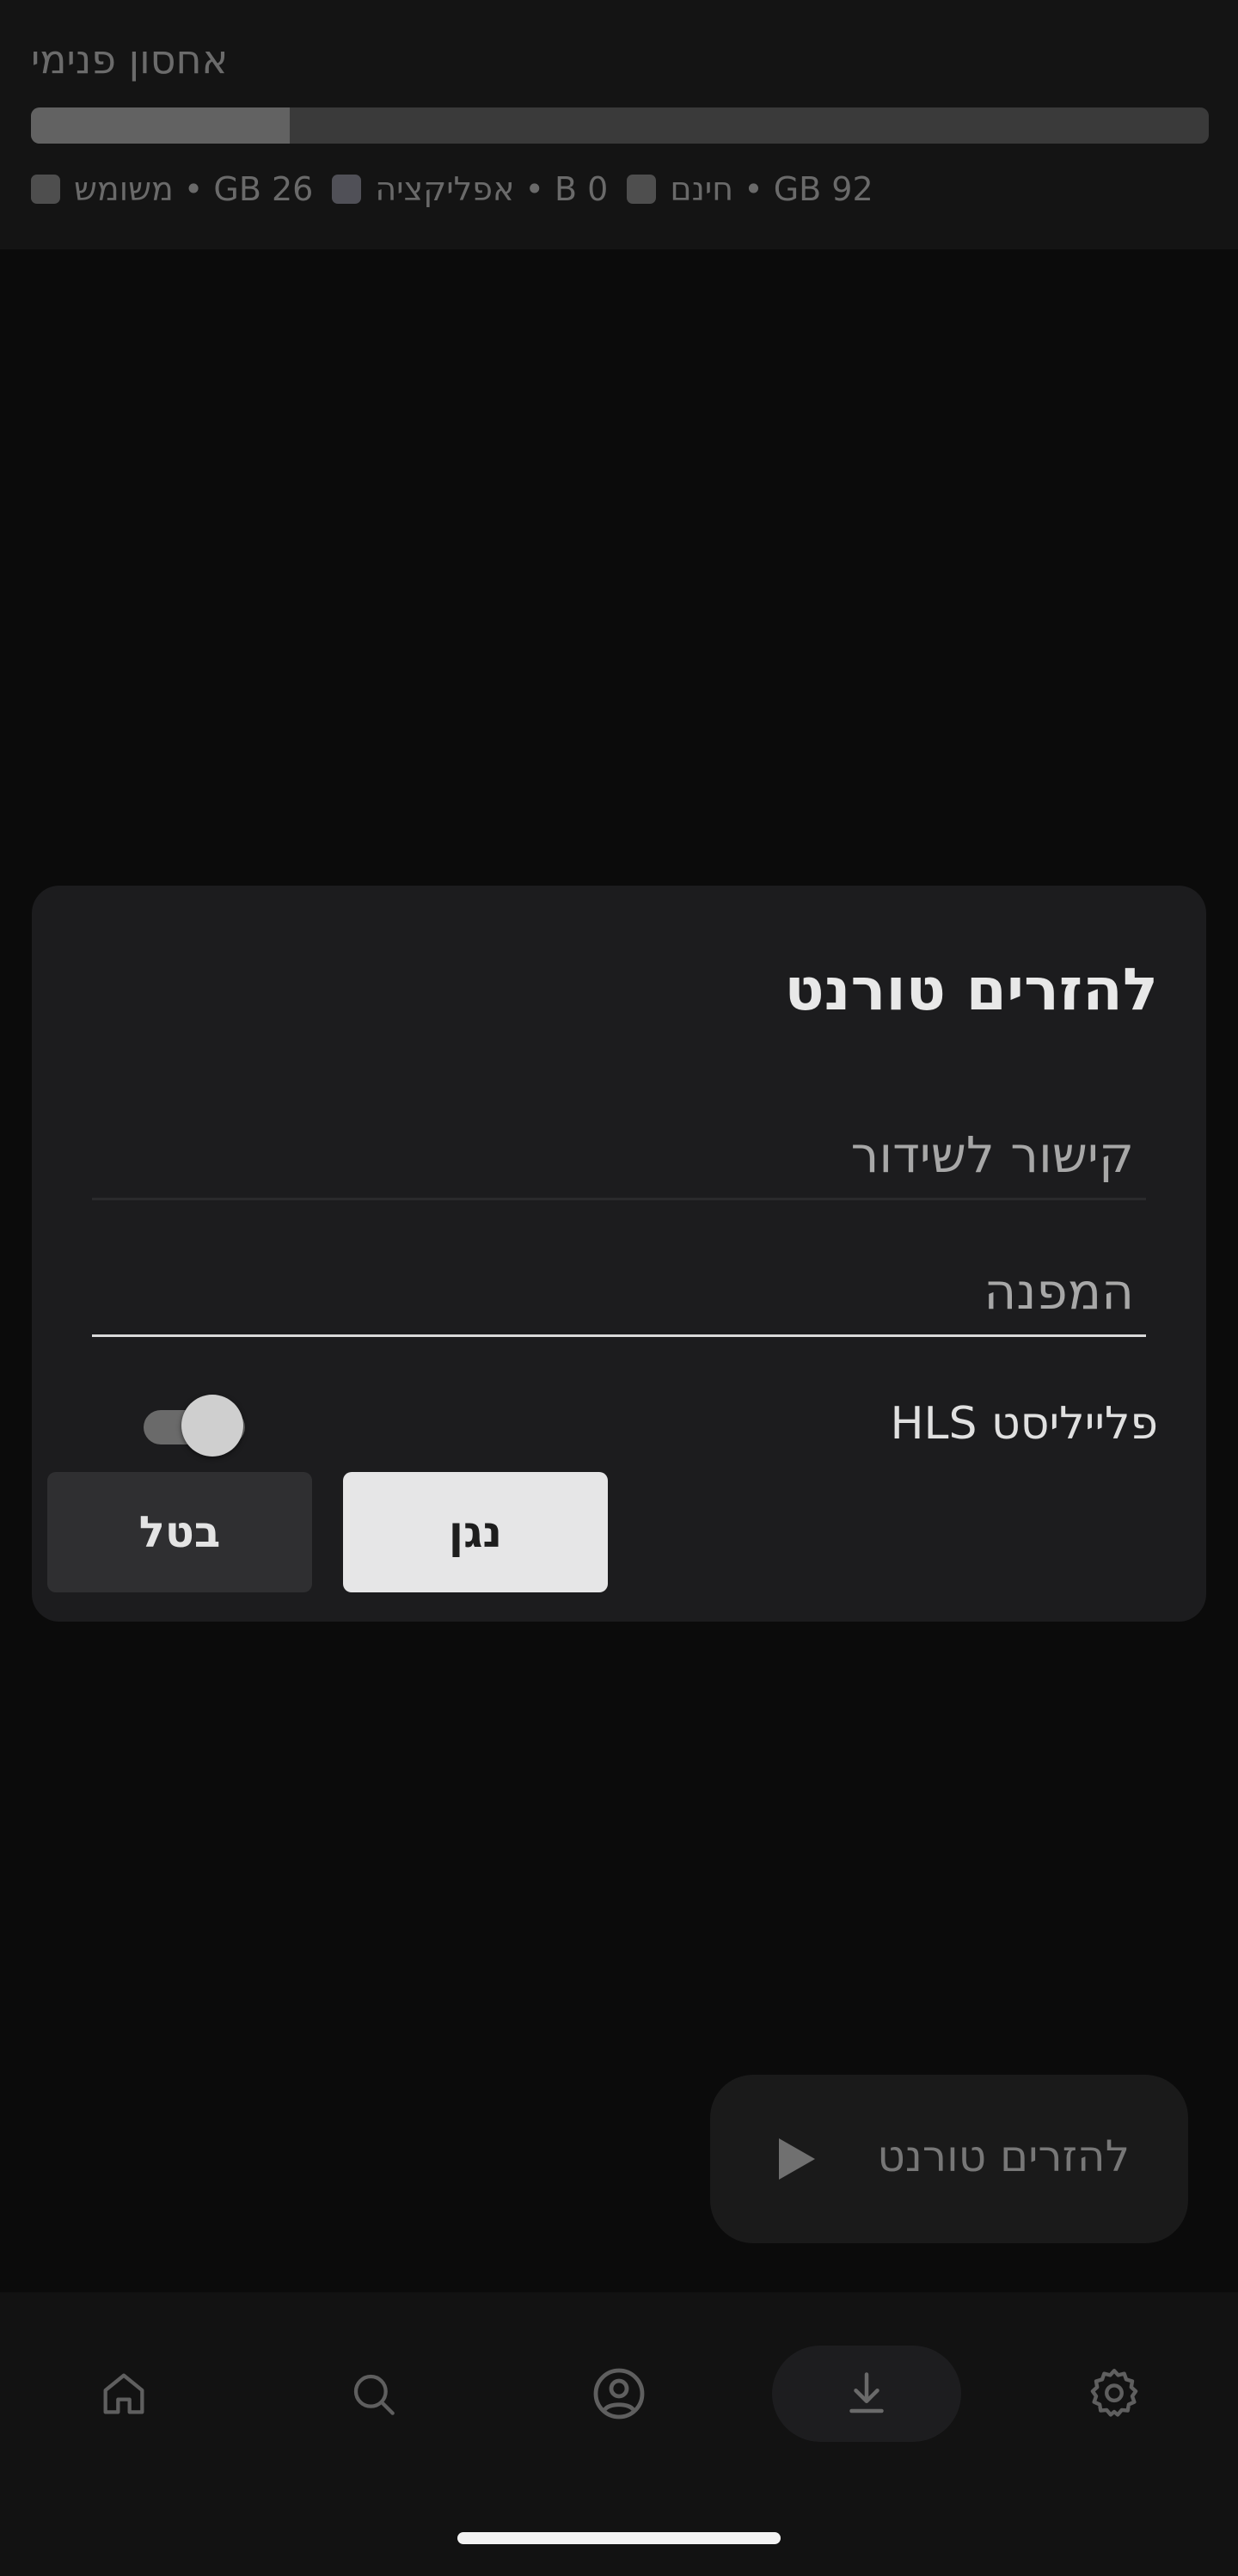  I want to click on fab-label: להזרים טורנט, so click(1004, 2156).